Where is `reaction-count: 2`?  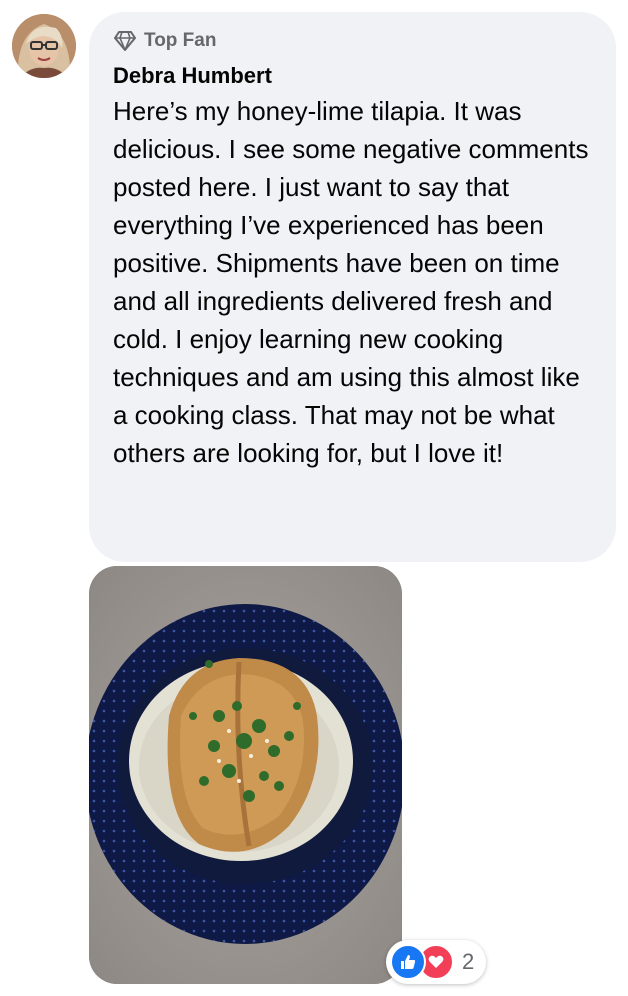 reaction-count: 2 is located at coordinates (468, 961).